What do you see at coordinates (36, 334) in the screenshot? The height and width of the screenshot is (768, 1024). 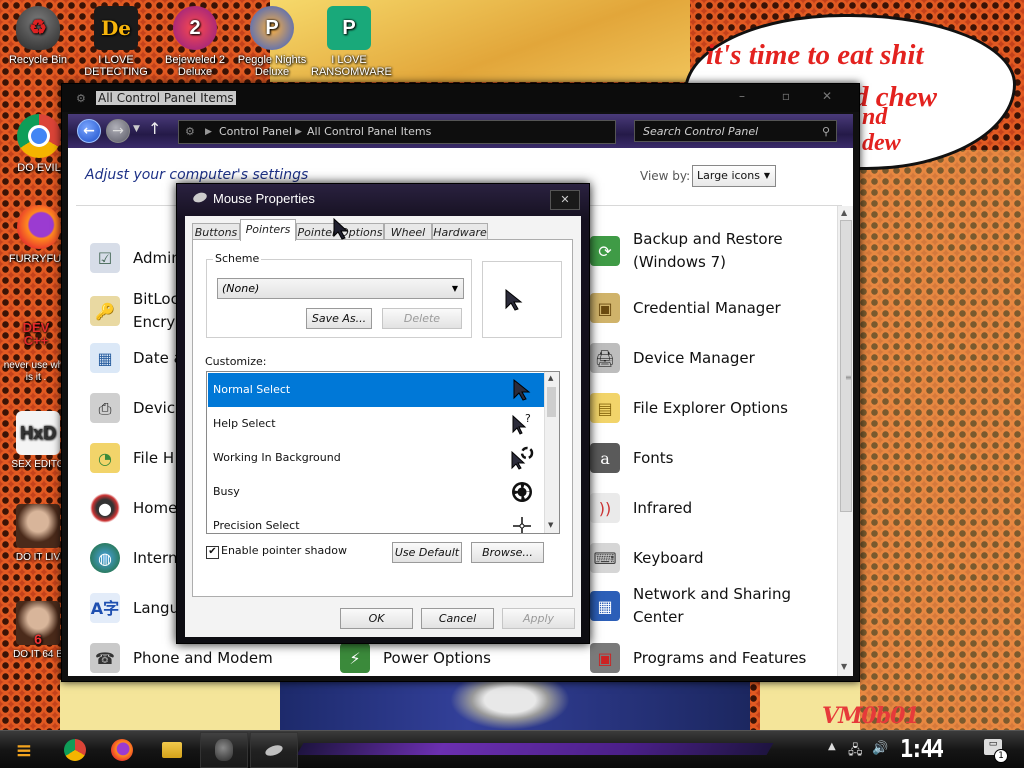 I see `dev-cpp-icon: DEV C++` at bounding box center [36, 334].